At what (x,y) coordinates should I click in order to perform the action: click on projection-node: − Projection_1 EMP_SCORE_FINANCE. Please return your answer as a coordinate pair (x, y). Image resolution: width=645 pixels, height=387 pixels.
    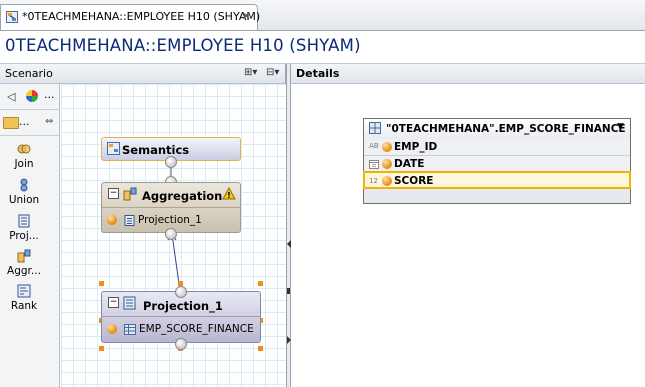
    Looking at the image, I should click on (181, 317).